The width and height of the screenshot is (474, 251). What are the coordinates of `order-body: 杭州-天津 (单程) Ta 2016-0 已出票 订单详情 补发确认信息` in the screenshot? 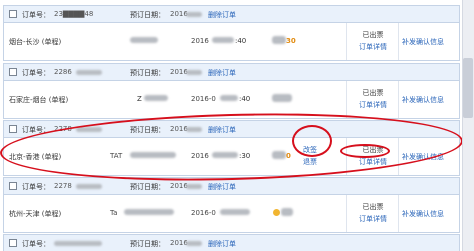 It's located at (231, 213).